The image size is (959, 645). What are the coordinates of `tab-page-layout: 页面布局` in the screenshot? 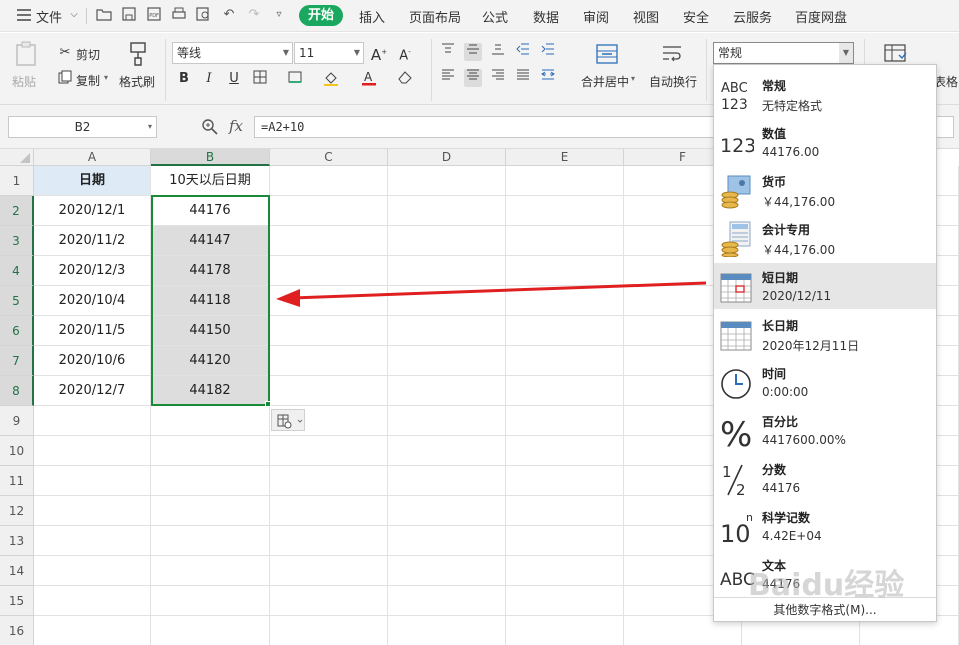 It's located at (435, 16).